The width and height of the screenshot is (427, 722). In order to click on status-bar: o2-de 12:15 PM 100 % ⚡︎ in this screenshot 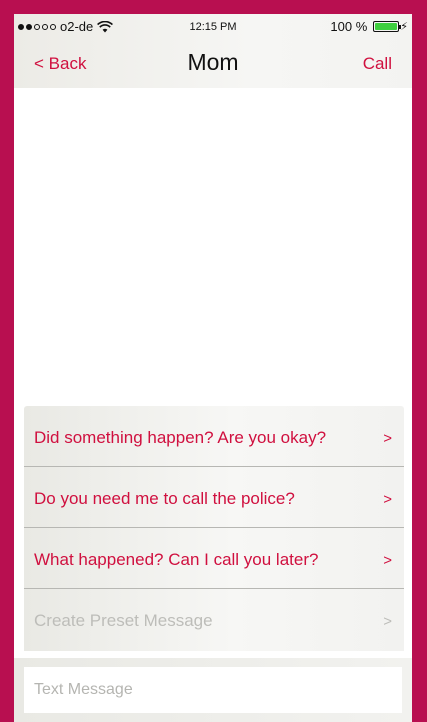, I will do `click(213, 27)`.